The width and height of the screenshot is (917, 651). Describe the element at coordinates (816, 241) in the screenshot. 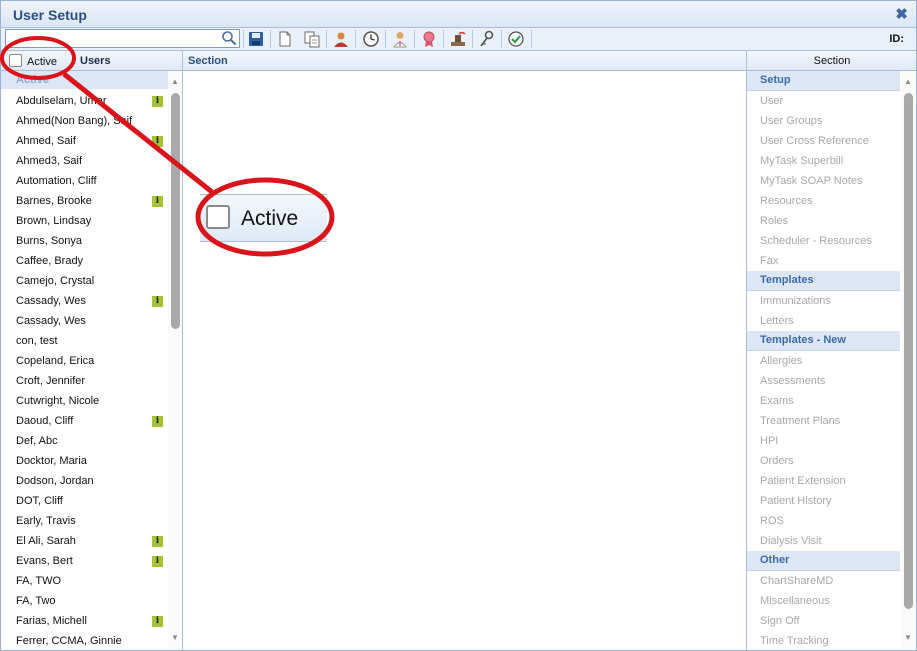

I see `section-item-label: Scheduler - Resources` at that location.